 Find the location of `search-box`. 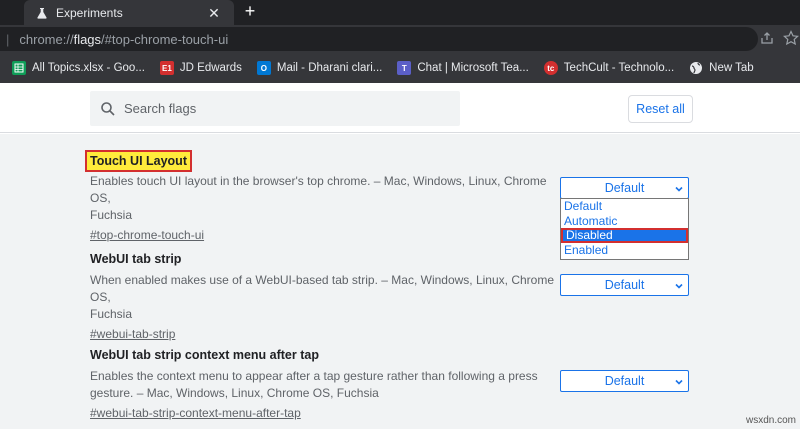

search-box is located at coordinates (275, 108).